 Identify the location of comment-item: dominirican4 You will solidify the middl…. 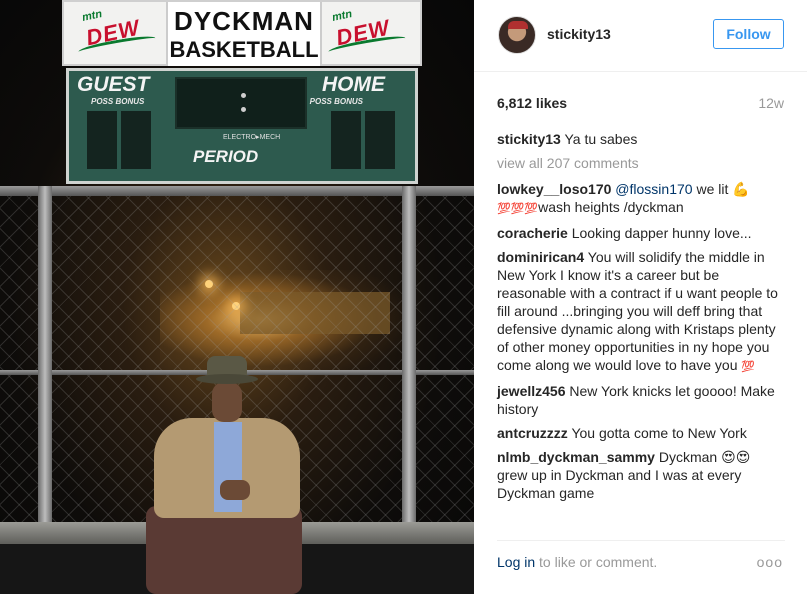
(642, 312).